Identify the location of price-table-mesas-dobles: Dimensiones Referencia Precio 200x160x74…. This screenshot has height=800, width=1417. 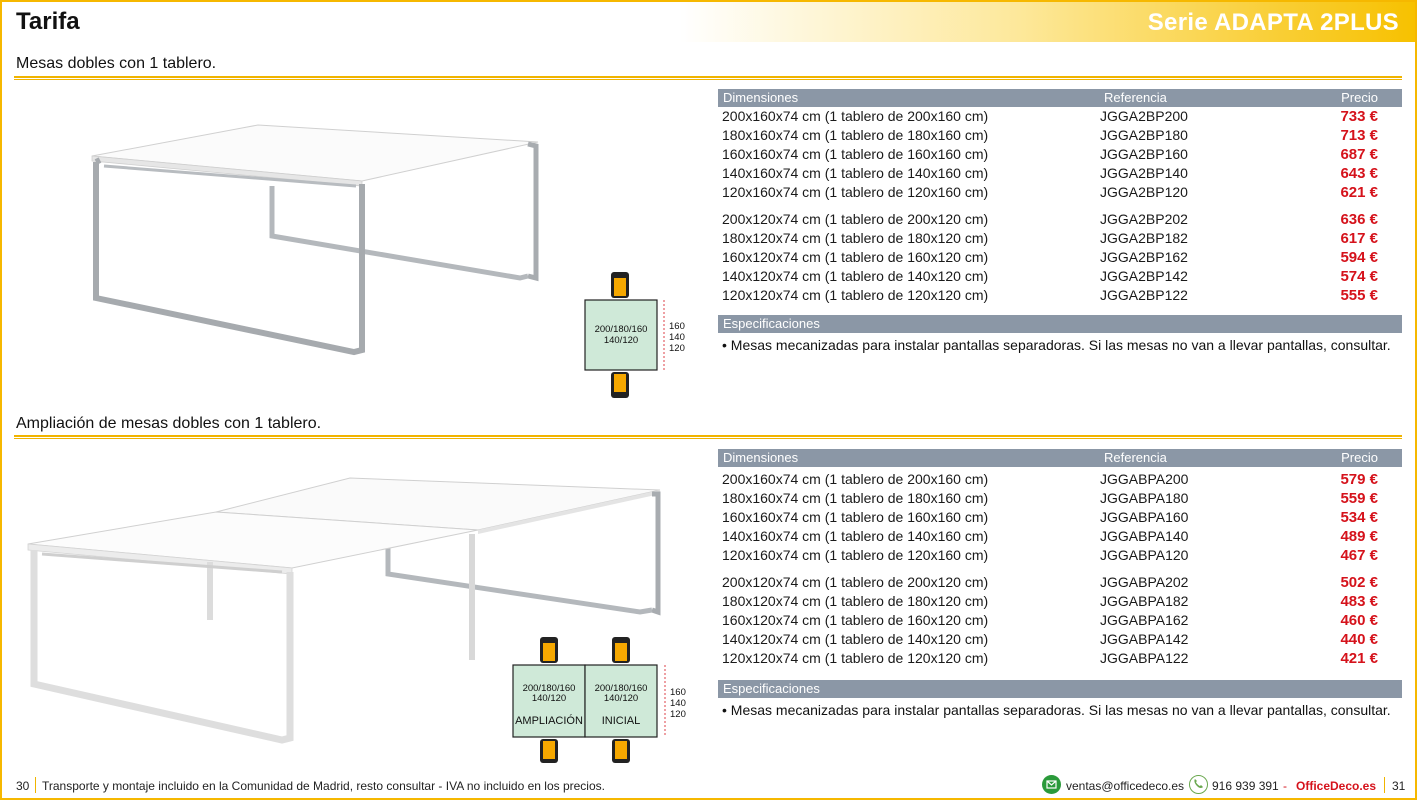
(1060, 197).